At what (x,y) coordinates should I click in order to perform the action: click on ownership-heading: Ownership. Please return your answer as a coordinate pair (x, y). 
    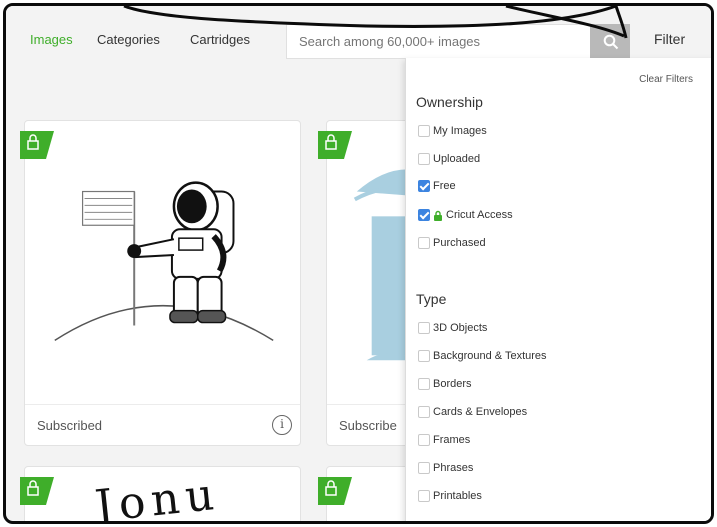
    Looking at the image, I should click on (449, 102).